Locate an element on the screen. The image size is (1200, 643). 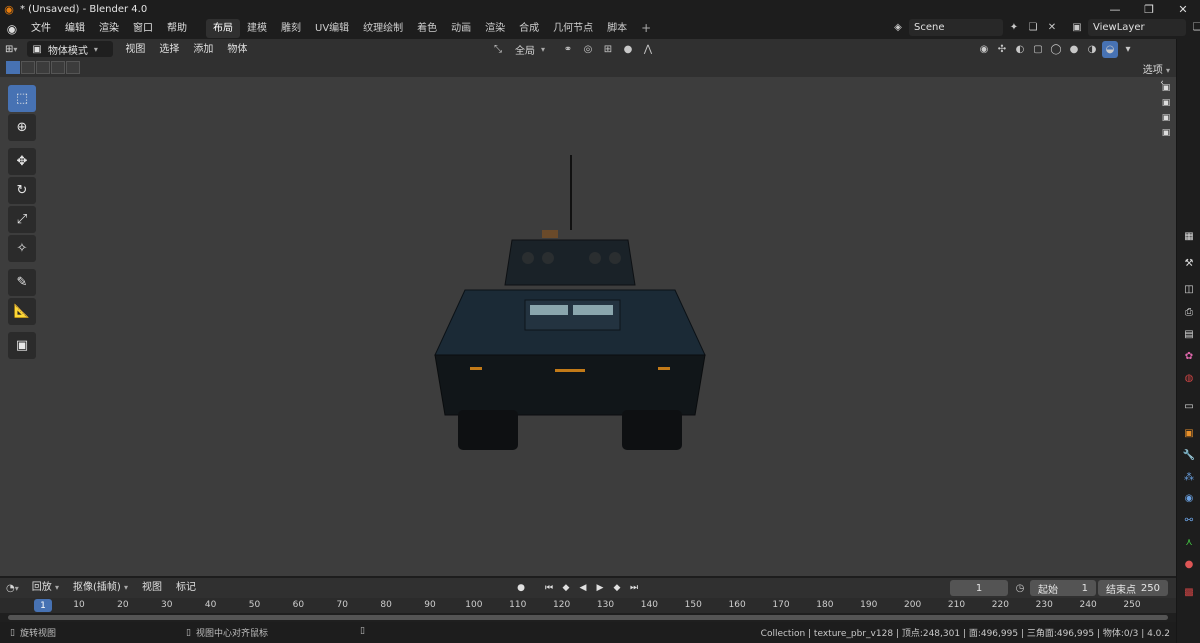
snap-icon: ◎ is located at coordinates (588, 49).